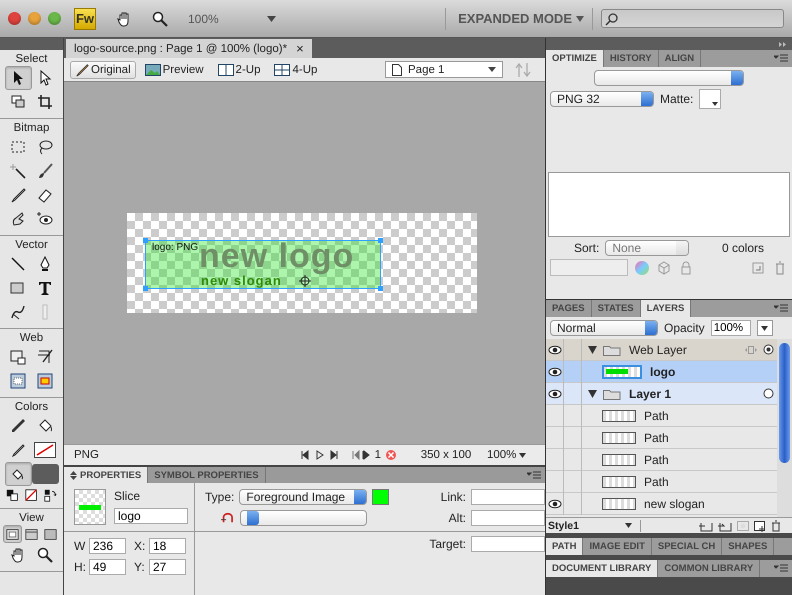 The image size is (792, 595). Describe the element at coordinates (589, 267) in the screenshot. I see `color-value-field` at that location.